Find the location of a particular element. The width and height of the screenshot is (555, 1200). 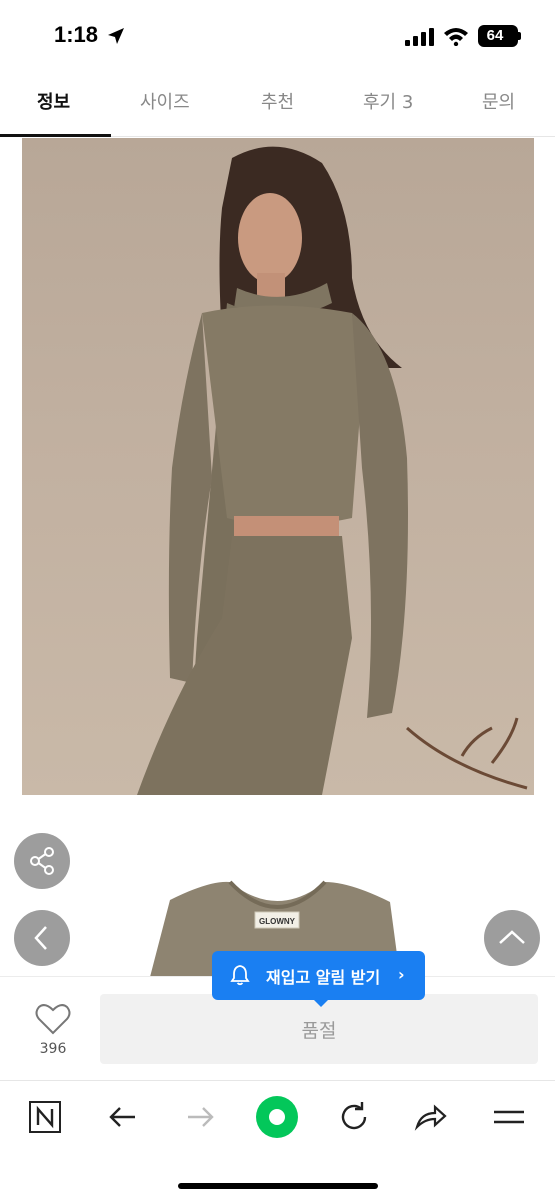

restock-alert-label: 재입고 알림 받기 is located at coordinates (323, 977).